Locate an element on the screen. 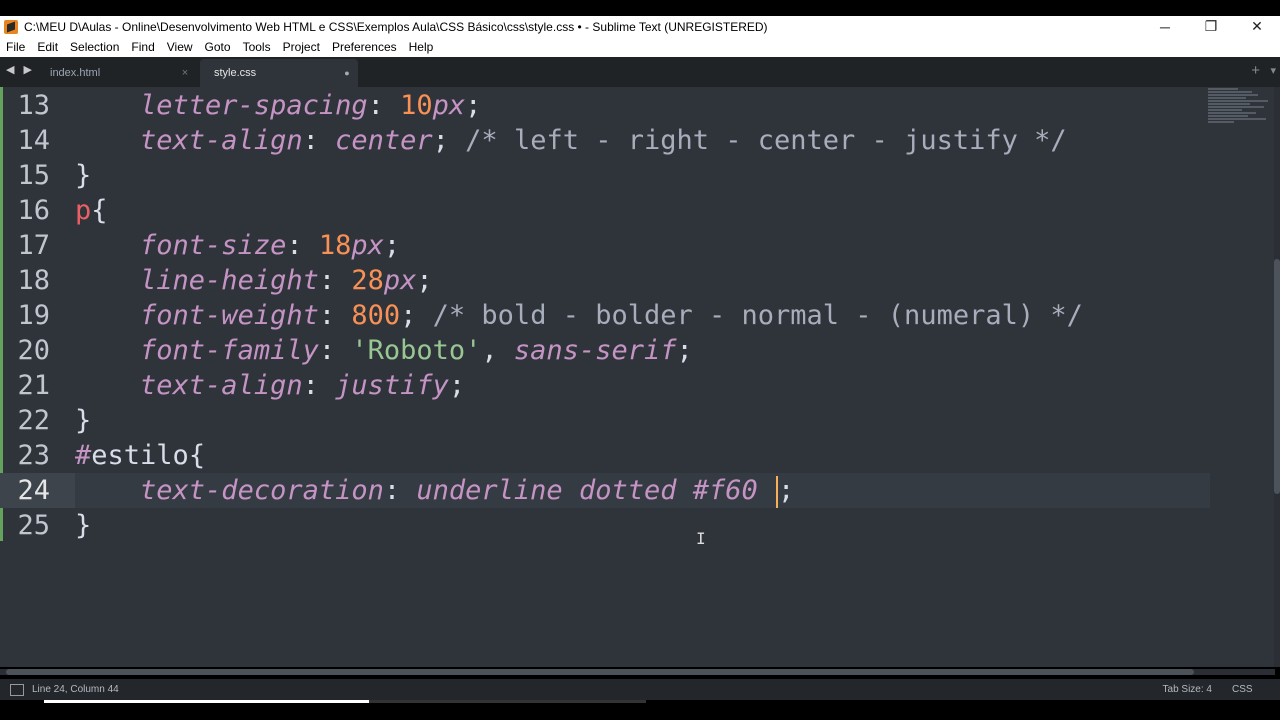  css-number: 18 is located at coordinates (335, 245).